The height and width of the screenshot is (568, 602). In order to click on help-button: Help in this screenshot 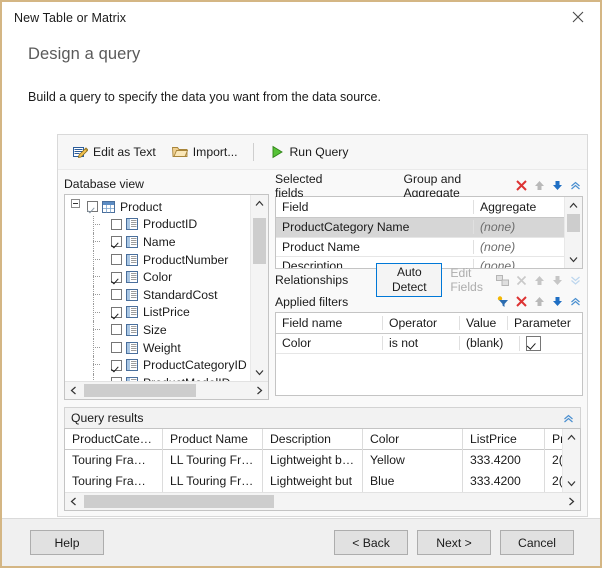, I will do `click(67, 542)`.